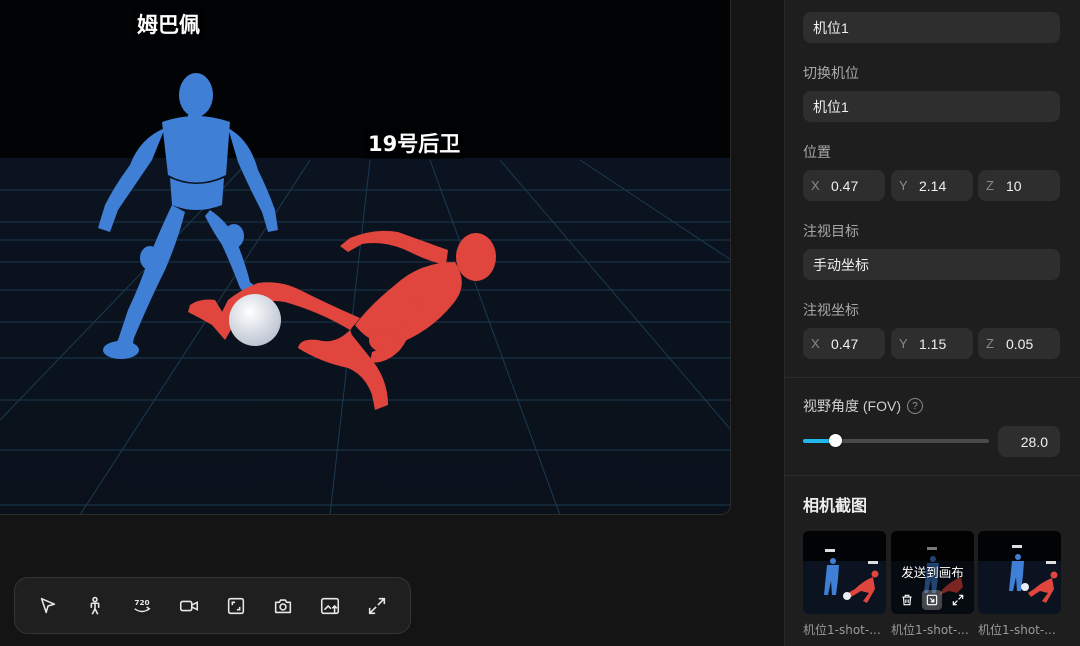 This screenshot has width=1080, height=646. Describe the element at coordinates (852, 406) in the screenshot. I see `fov-label: 视野角度 (FOV)` at that location.